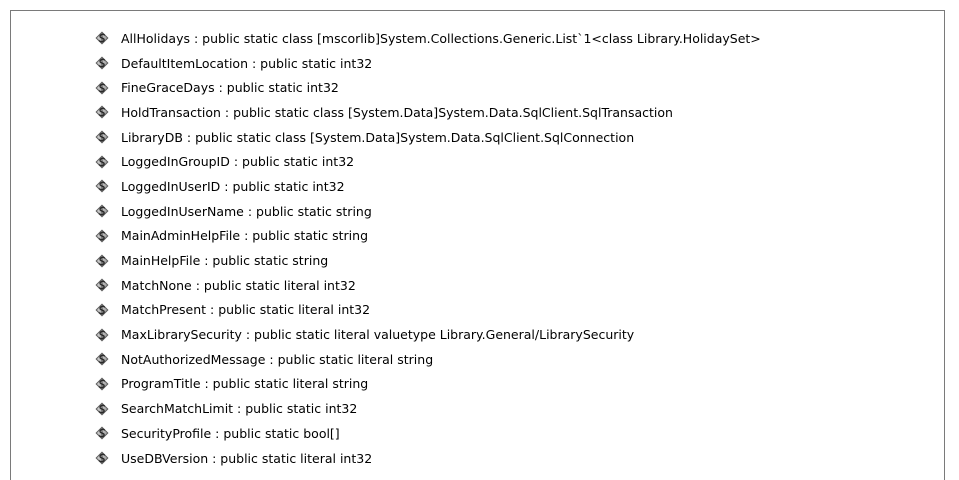 This screenshot has height=480, width=959. What do you see at coordinates (225, 261) in the screenshot?
I see `field-label: MainHelpFile : public static string` at bounding box center [225, 261].